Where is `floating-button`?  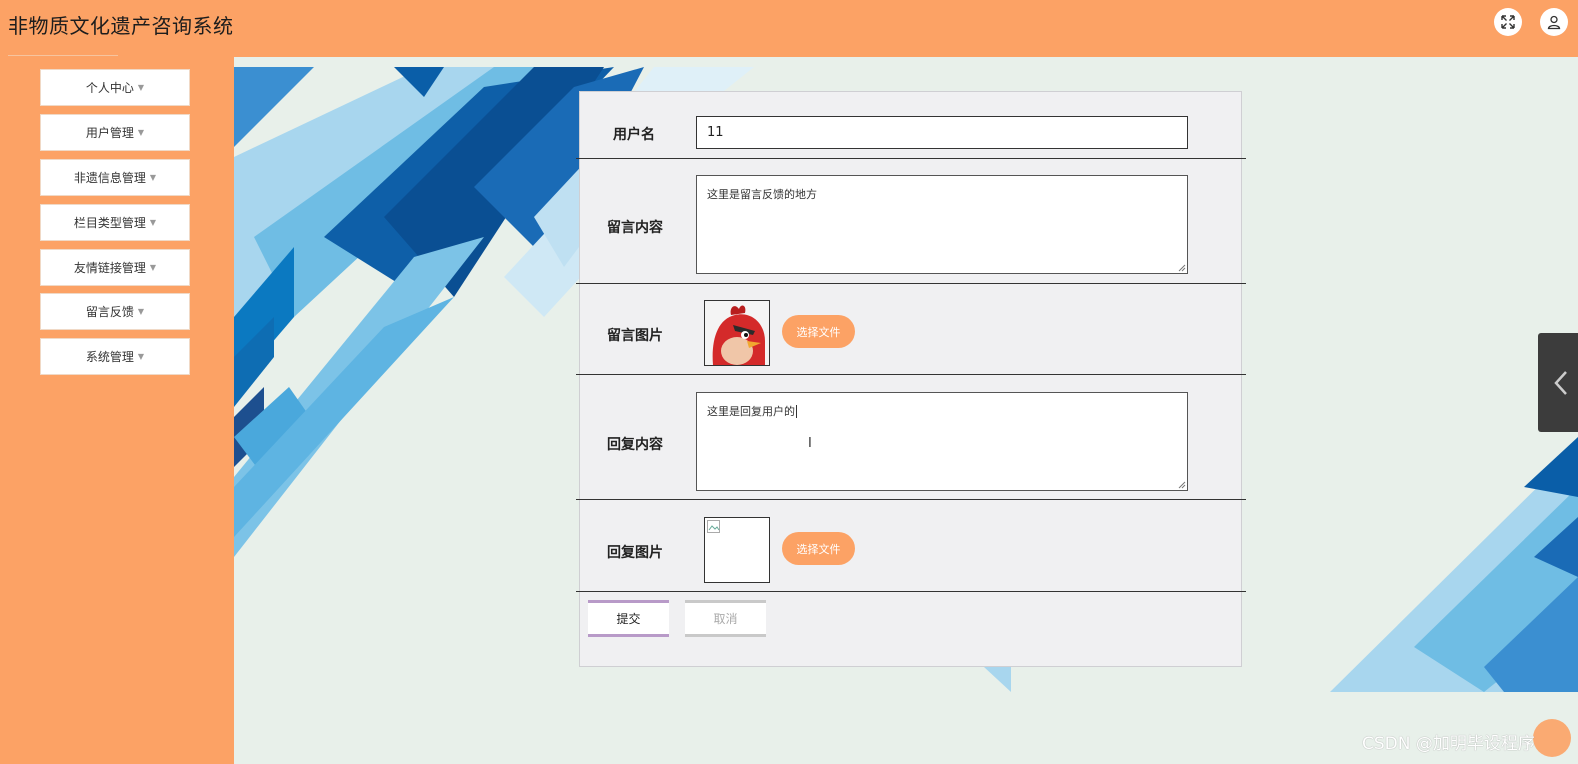
floating-button is located at coordinates (1552, 738).